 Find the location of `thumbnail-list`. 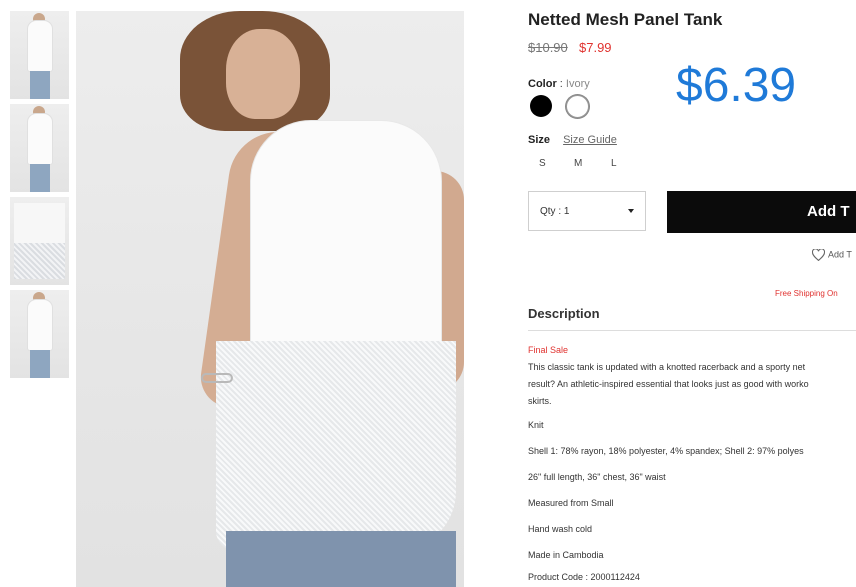

thumbnail-list is located at coordinates (39, 197).